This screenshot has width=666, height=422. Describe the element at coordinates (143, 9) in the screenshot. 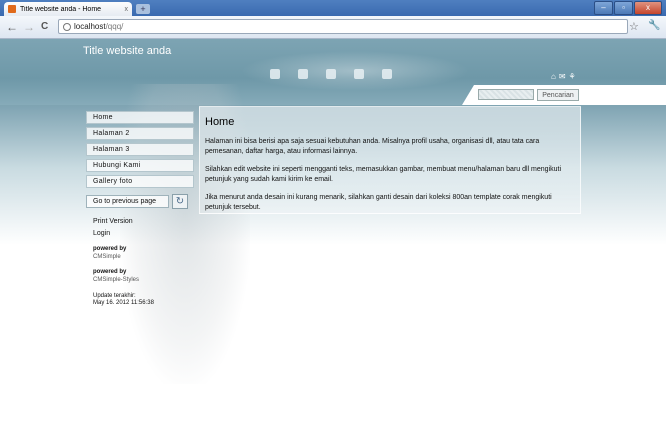

I see `new-tab-button: +` at that location.